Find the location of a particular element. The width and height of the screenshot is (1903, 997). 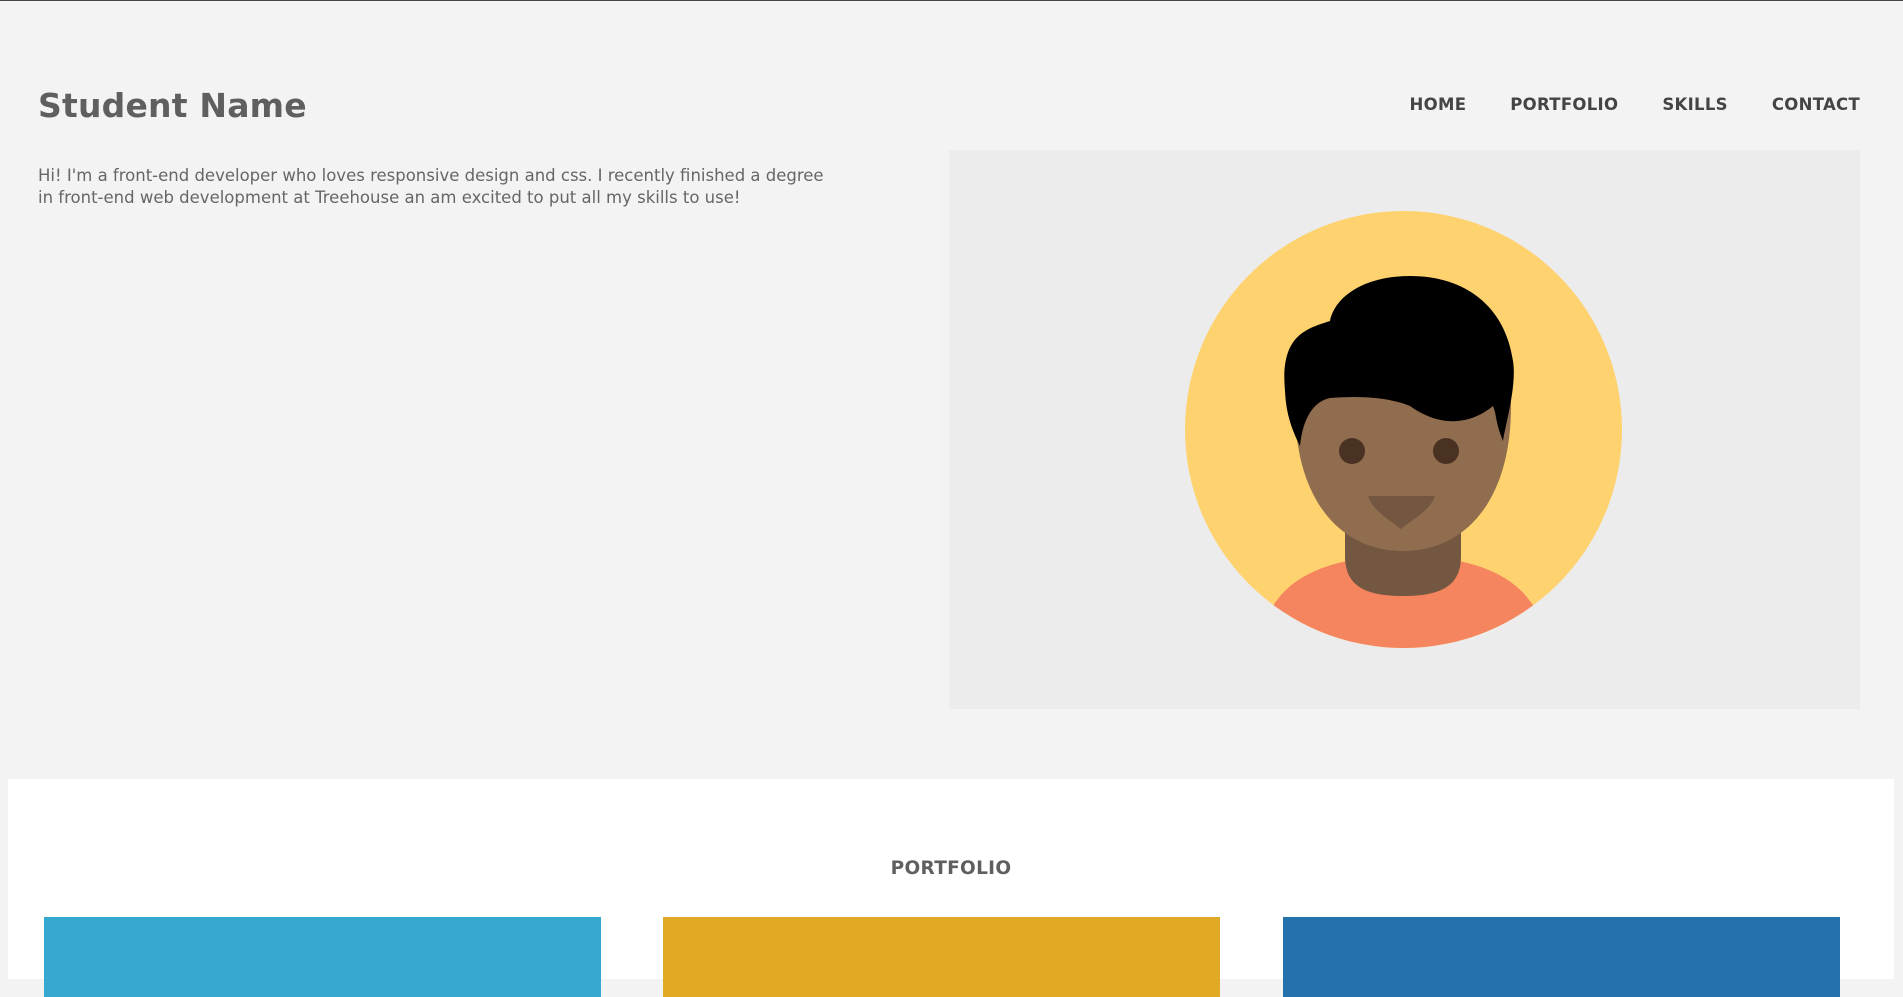

avatar-right-eye is located at coordinates (1446, 451).